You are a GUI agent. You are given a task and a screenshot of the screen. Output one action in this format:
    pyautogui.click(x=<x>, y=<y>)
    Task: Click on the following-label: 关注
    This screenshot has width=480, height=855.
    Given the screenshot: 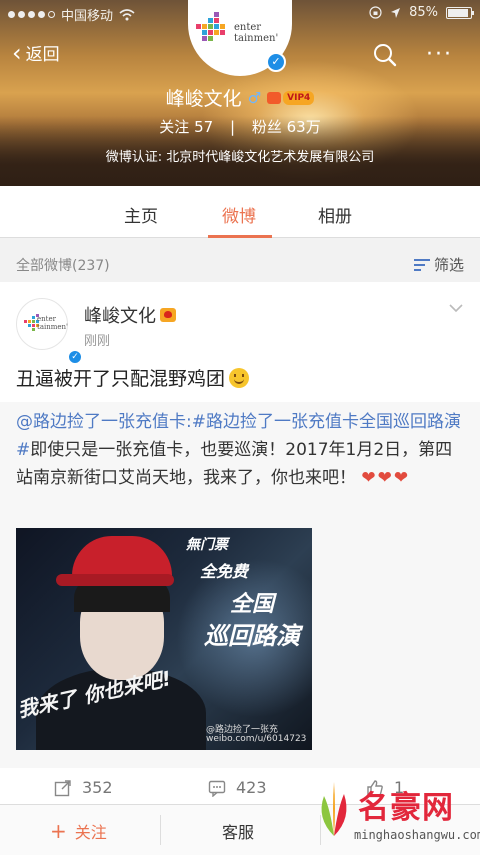 What is the action you would take?
    pyautogui.click(x=174, y=127)
    